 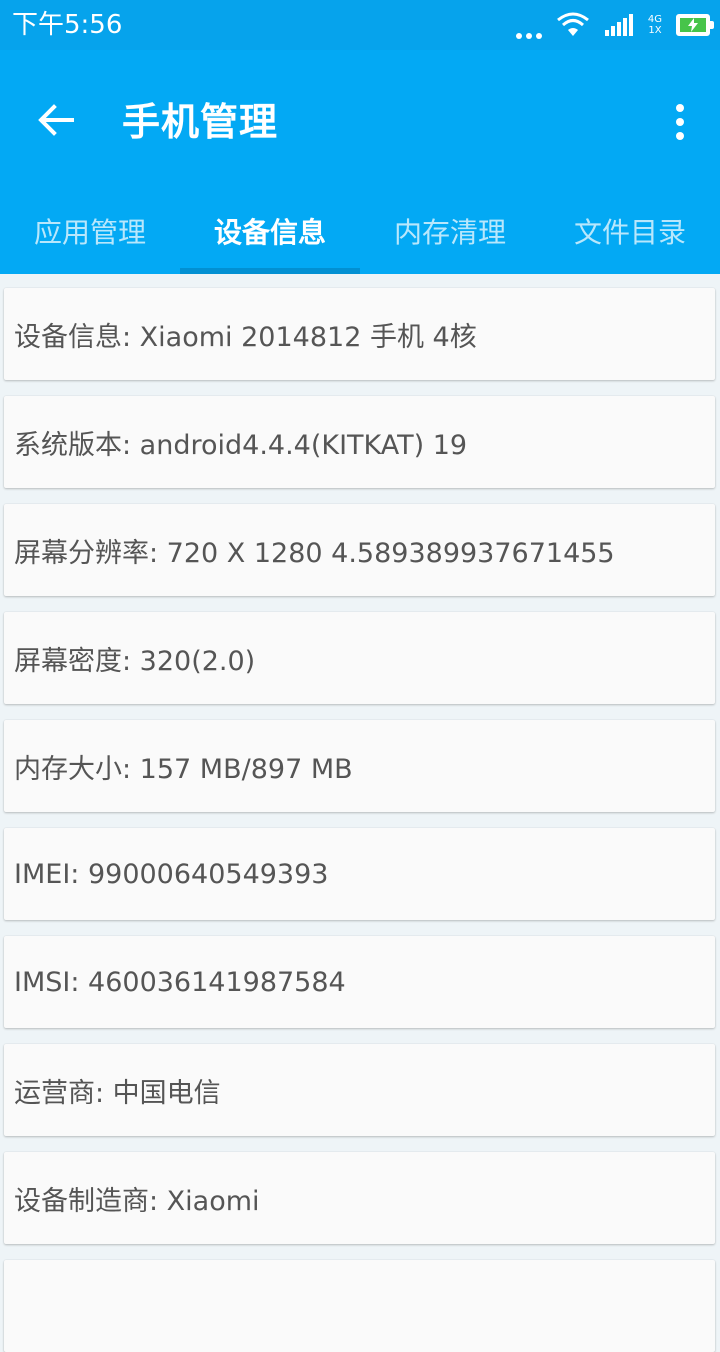 I want to click on battery-charging-icon, so click(x=695, y=25).